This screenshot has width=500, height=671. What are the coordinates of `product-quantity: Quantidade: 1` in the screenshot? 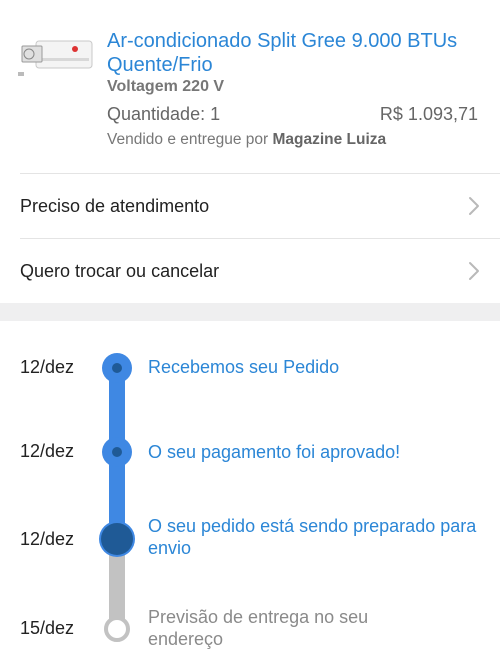 It's located at (164, 114).